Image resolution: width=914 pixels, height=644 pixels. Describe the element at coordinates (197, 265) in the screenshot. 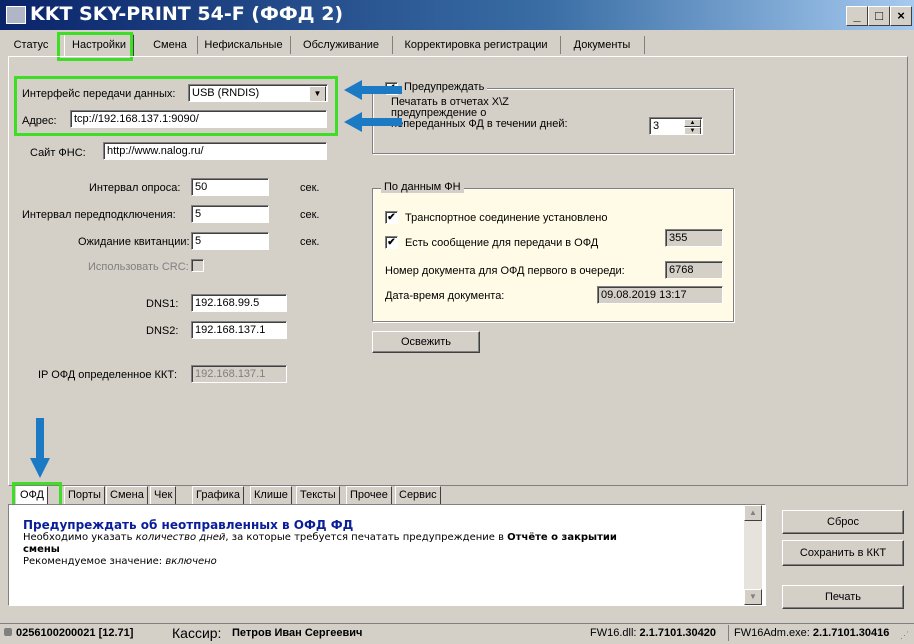

I see `use-crc-checkbox` at that location.